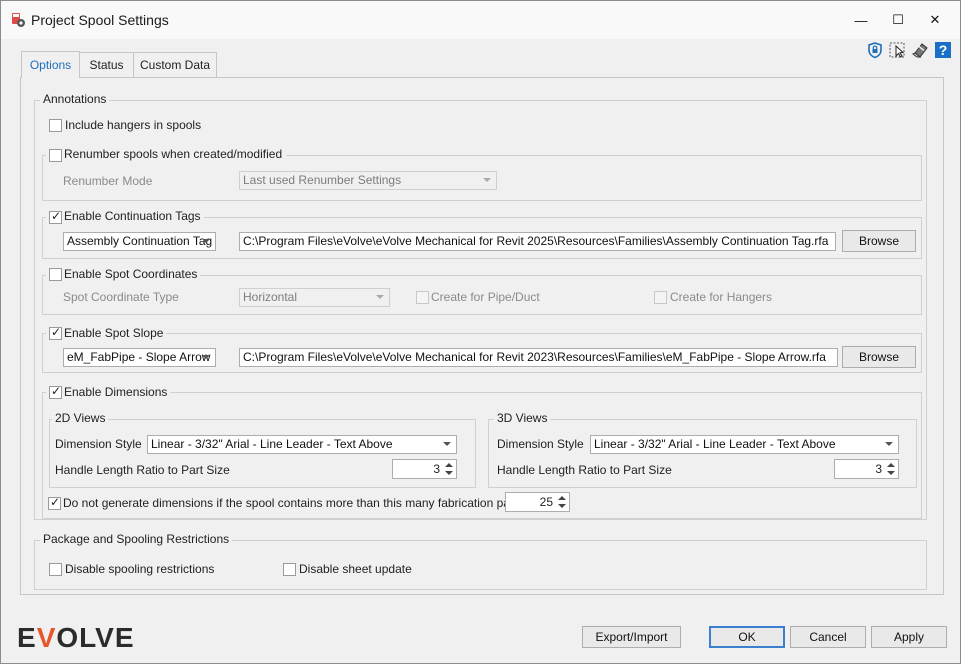  What do you see at coordinates (76, 637) in the screenshot?
I see `evolve-logo: EVOLVE` at bounding box center [76, 637].